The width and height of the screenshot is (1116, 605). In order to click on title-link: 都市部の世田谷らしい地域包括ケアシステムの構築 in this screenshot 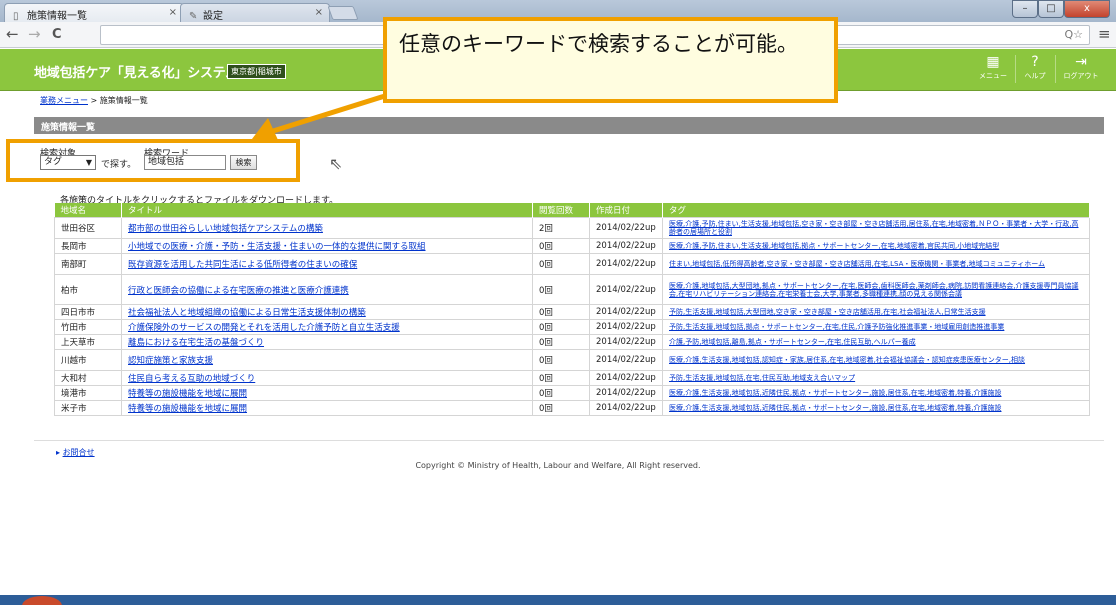, I will do `click(225, 229)`.